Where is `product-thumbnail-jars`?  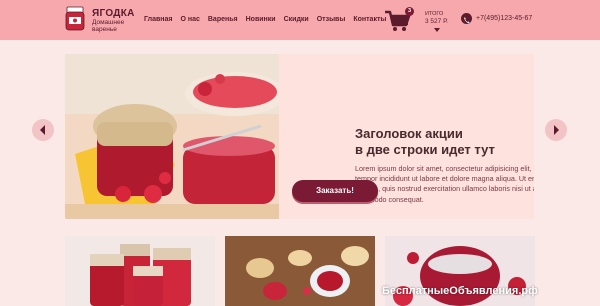
product-thumbnail-jars is located at coordinates (140, 271).